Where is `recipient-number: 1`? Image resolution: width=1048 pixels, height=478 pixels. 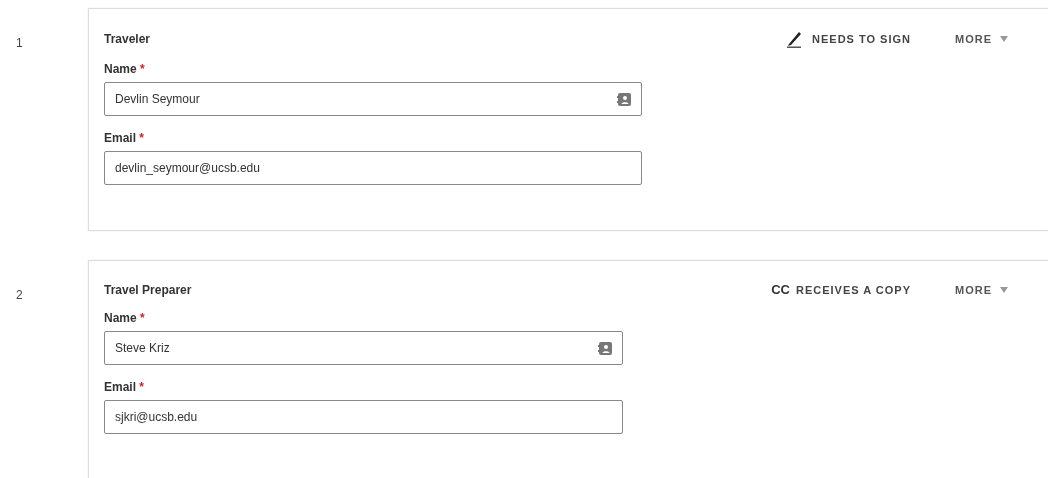
recipient-number: 1 is located at coordinates (19, 43).